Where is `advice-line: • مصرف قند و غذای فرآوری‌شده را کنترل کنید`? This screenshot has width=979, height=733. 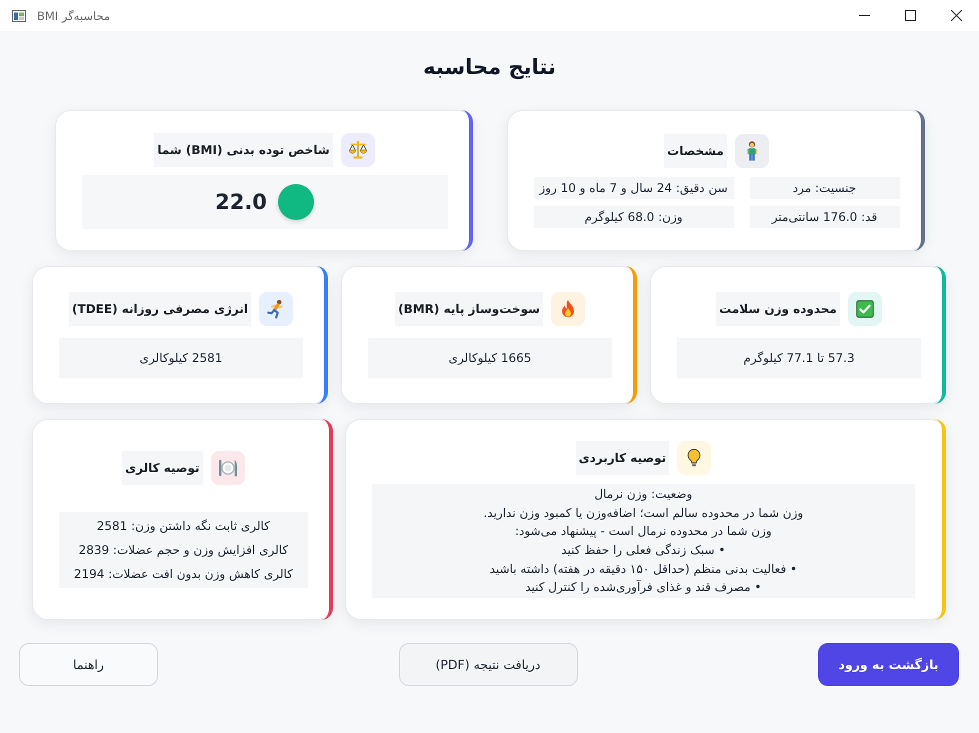 advice-line: • مصرف قند و غذای فرآوری‌شده را کنترل کنید is located at coordinates (643, 587).